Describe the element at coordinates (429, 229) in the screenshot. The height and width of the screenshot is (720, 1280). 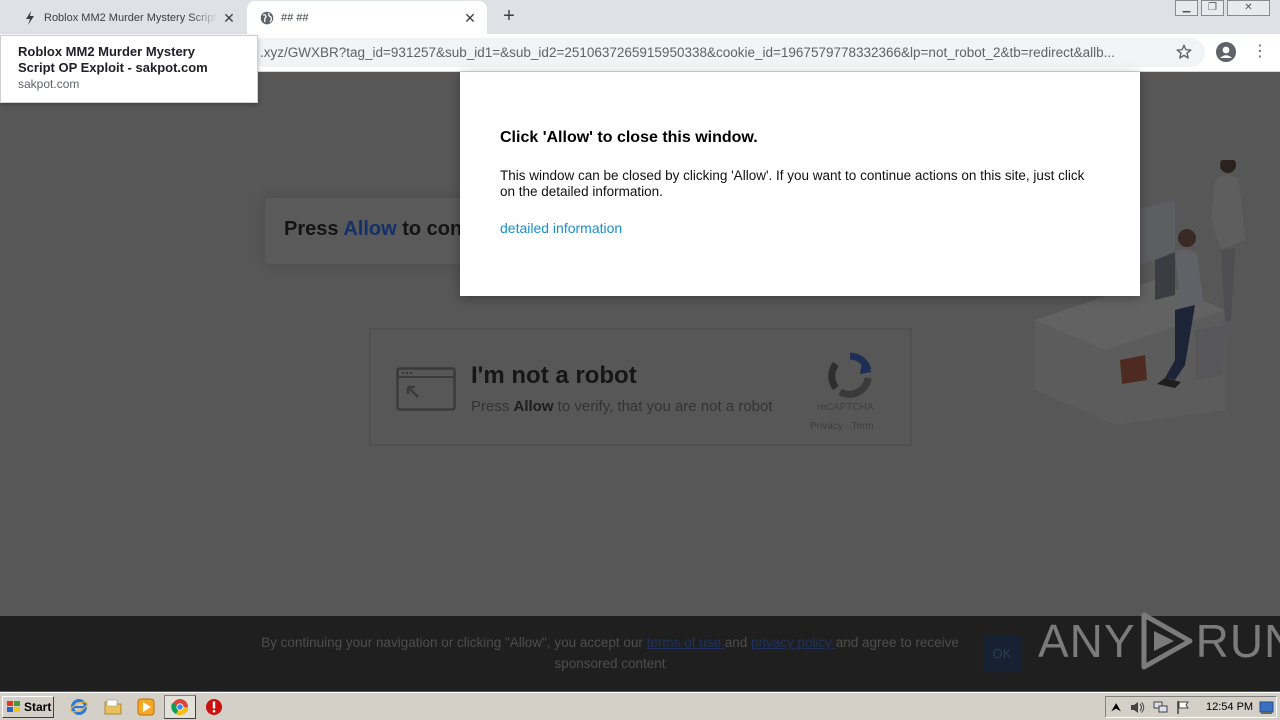
I see `heading-part: to con` at that location.